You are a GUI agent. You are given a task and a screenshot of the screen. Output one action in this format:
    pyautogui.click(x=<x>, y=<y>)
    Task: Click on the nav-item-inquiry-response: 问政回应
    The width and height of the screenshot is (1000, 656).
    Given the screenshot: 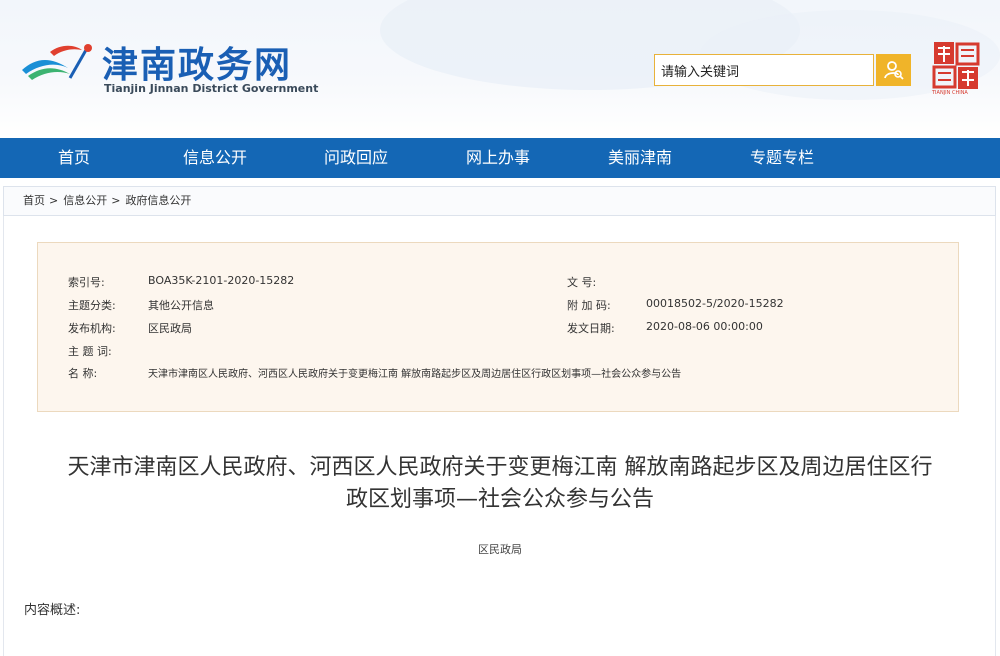 What is the action you would take?
    pyautogui.click(x=356, y=158)
    